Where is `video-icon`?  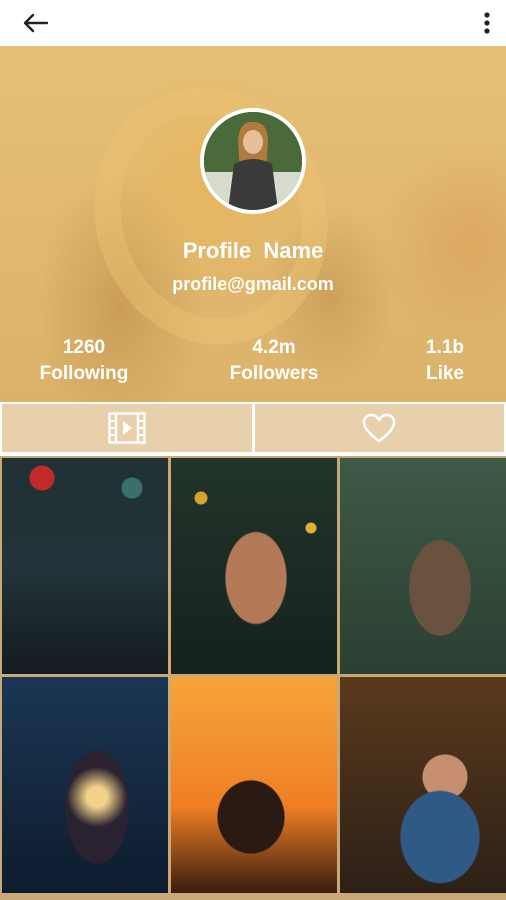 video-icon is located at coordinates (127, 428).